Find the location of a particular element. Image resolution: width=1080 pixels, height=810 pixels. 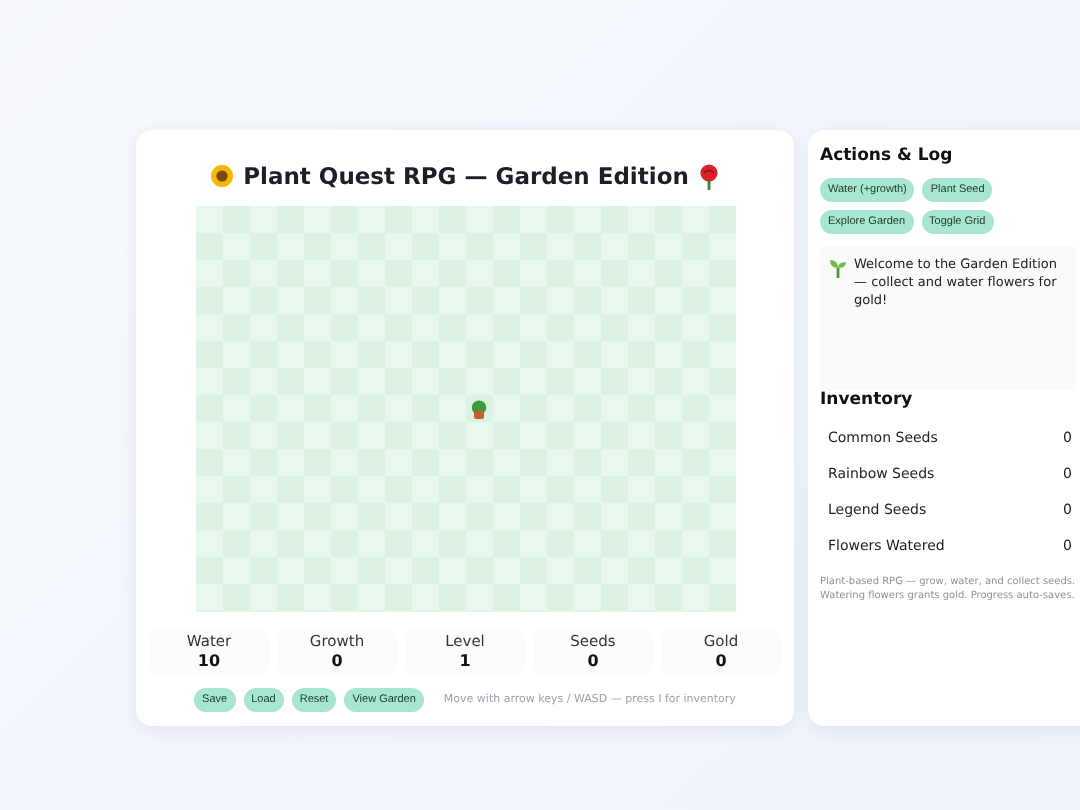

rose-icon is located at coordinates (709, 176).